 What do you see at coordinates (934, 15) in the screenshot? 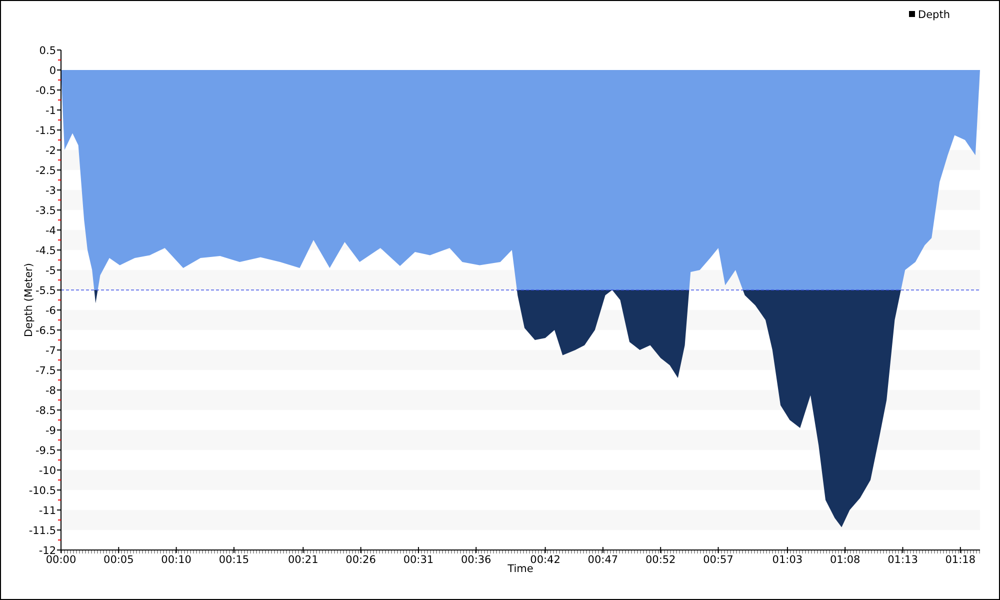
I see `legend-label: Depth` at bounding box center [934, 15].